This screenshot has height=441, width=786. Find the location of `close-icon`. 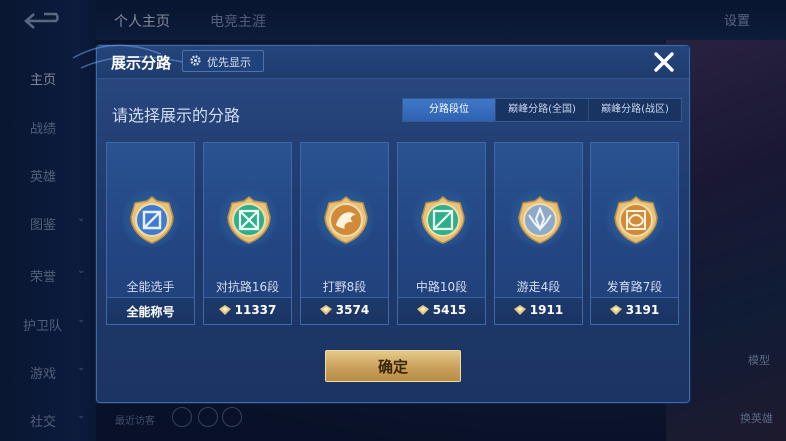

close-icon is located at coordinates (664, 62).